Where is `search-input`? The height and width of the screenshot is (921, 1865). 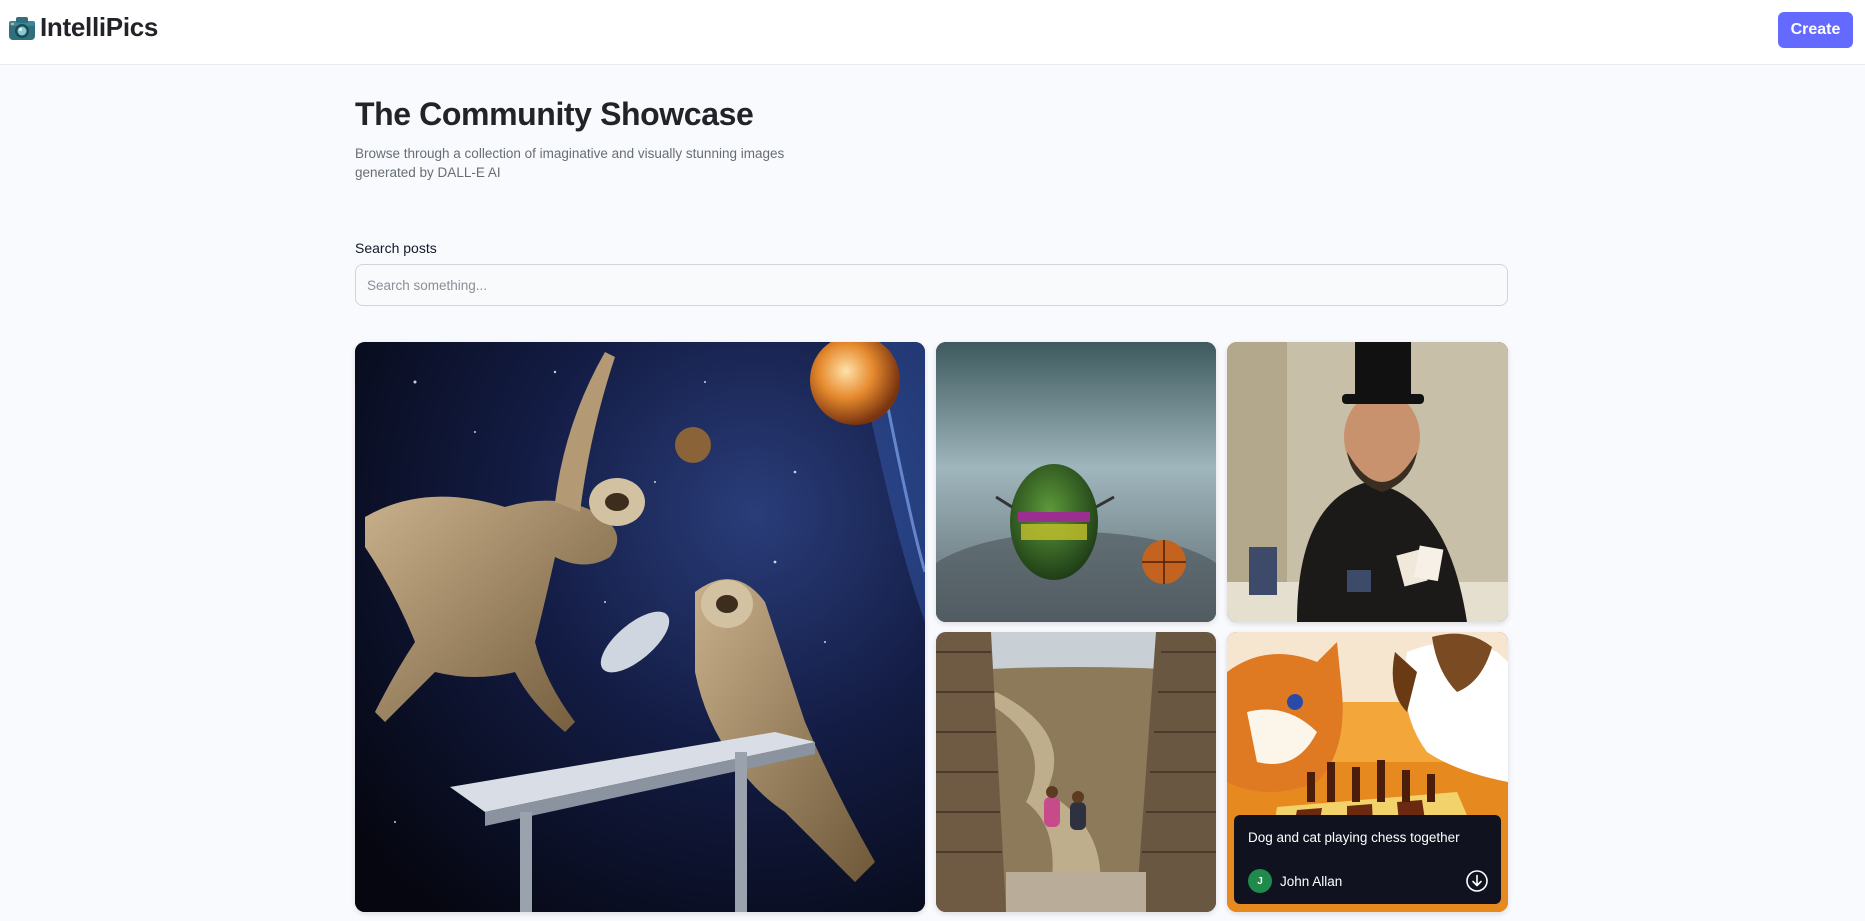 search-input is located at coordinates (931, 285).